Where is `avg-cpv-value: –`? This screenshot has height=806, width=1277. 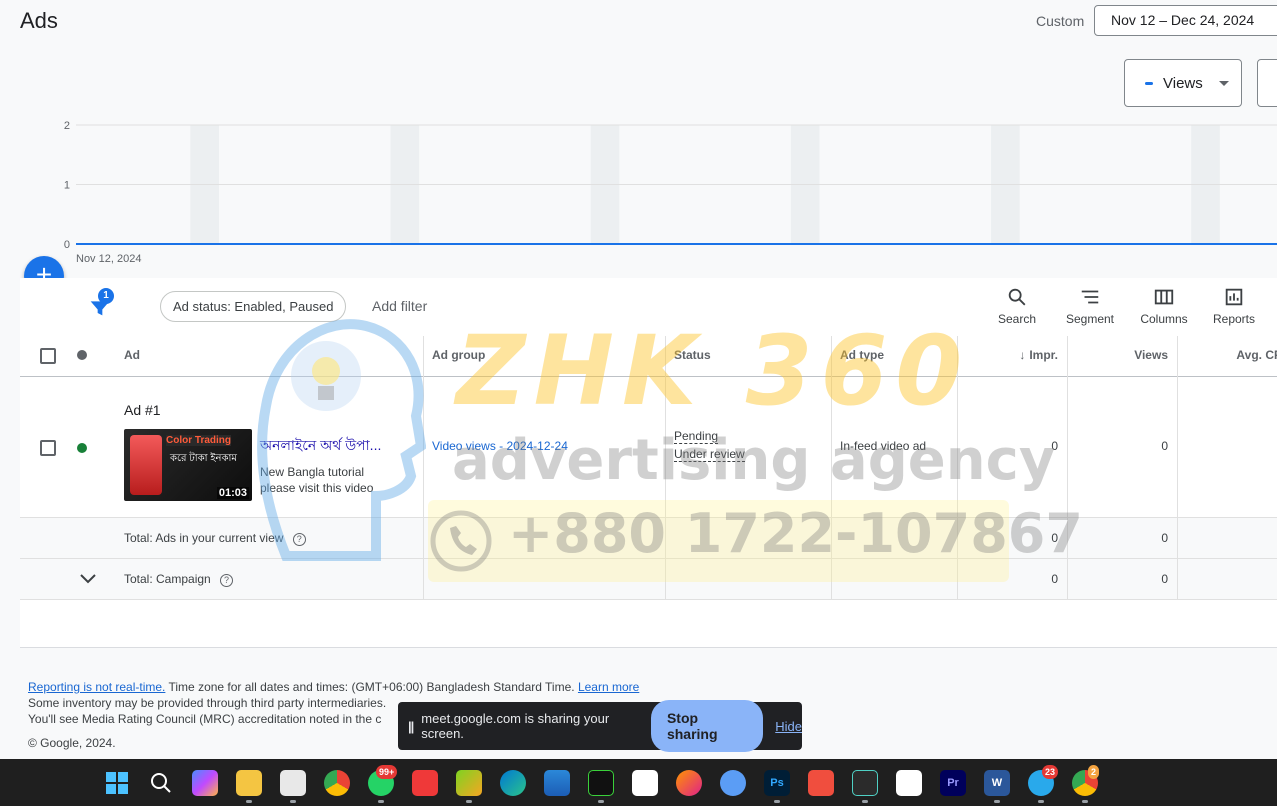
avg-cpv-value: – is located at coordinates (1243, 446).